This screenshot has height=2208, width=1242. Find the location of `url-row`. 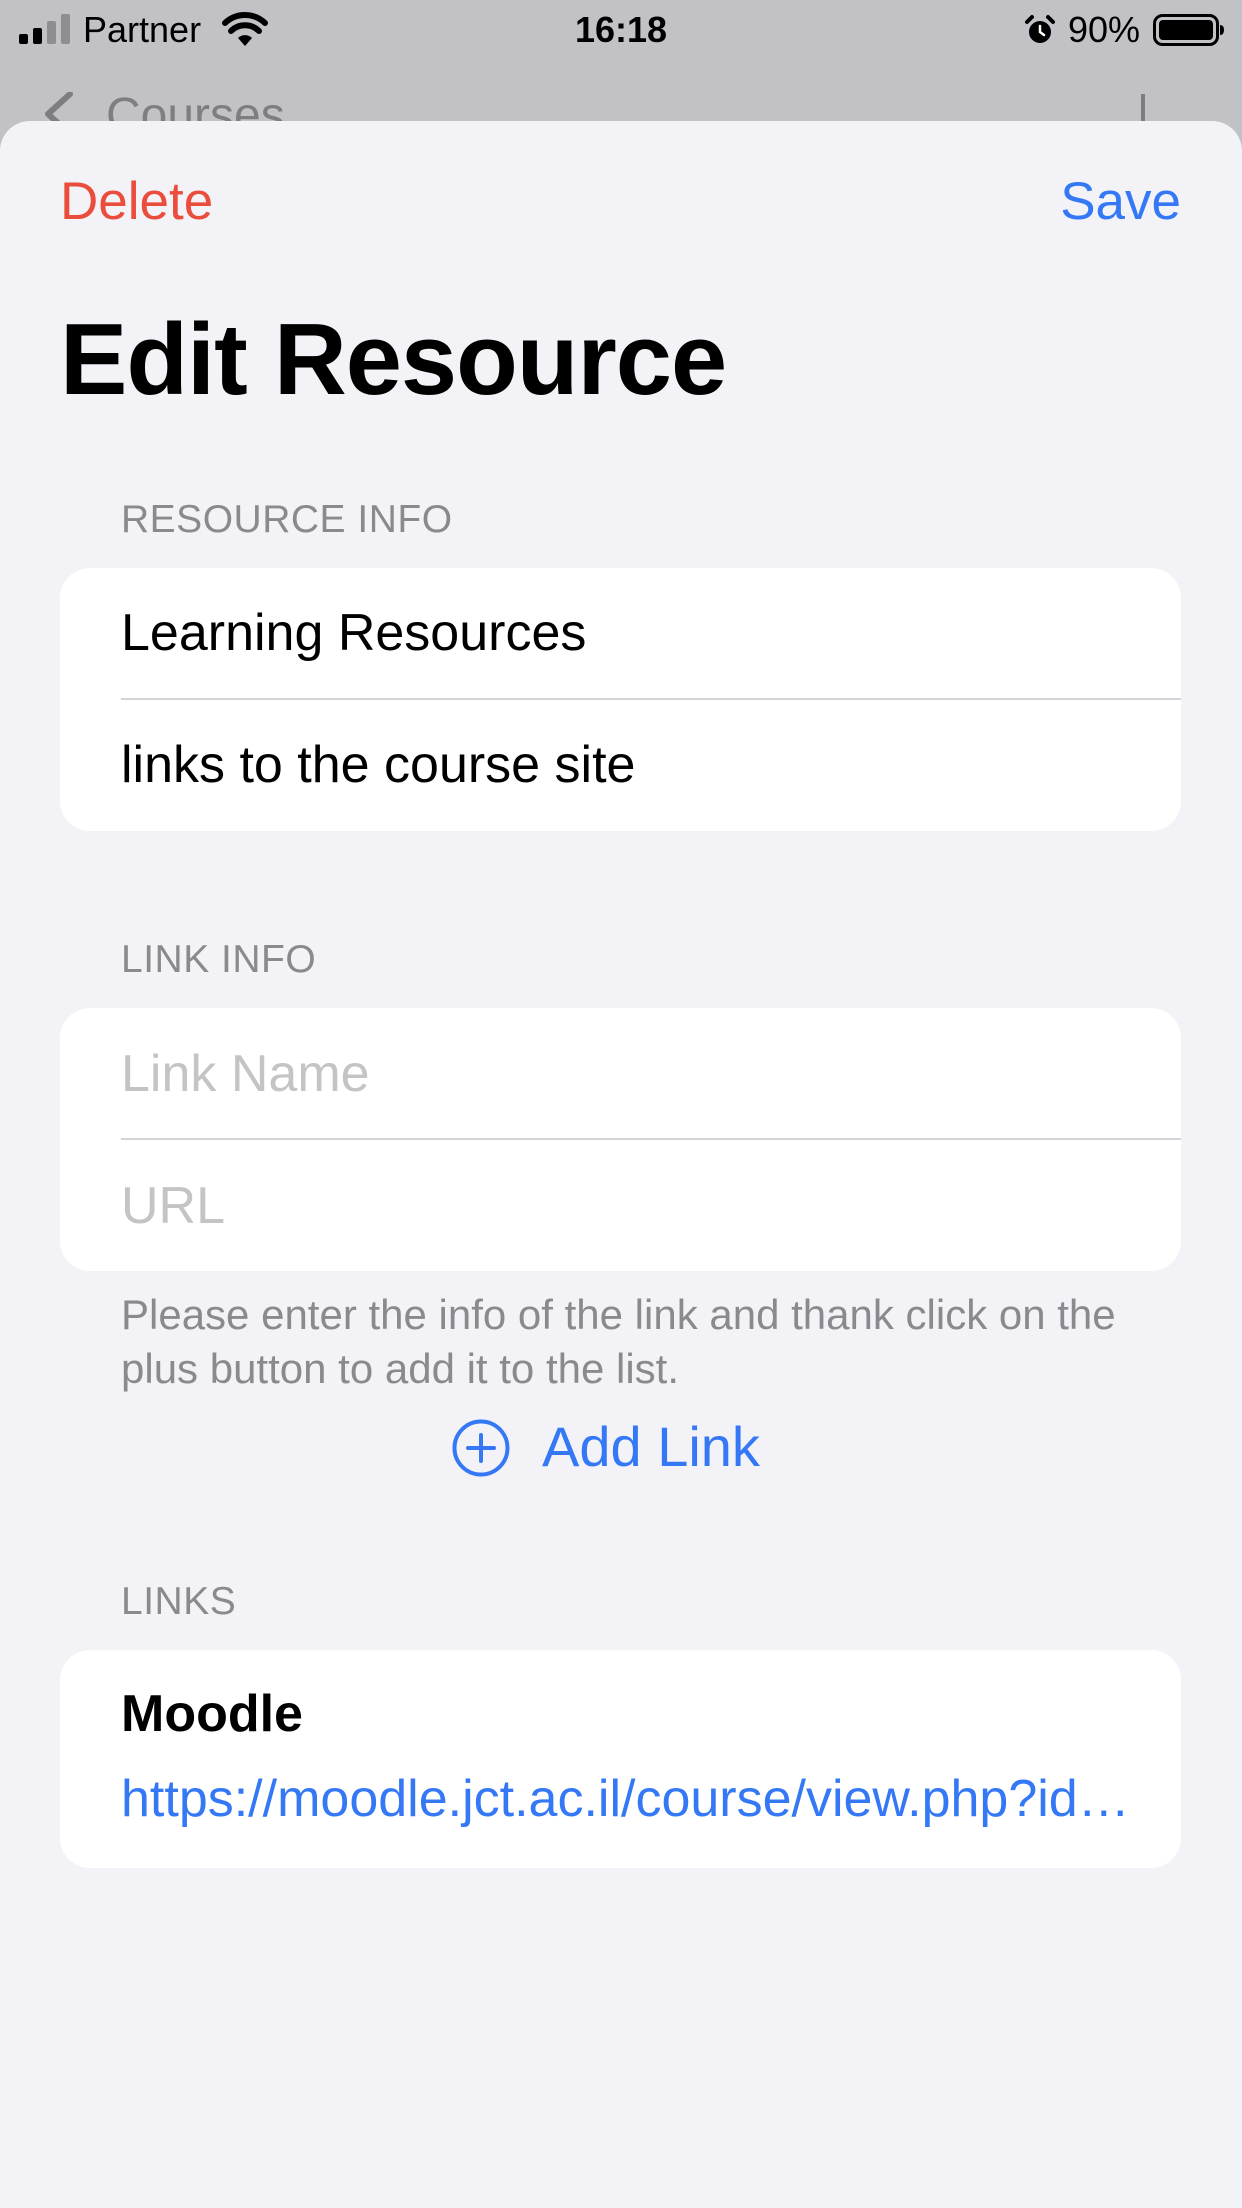

url-row is located at coordinates (620, 1205).